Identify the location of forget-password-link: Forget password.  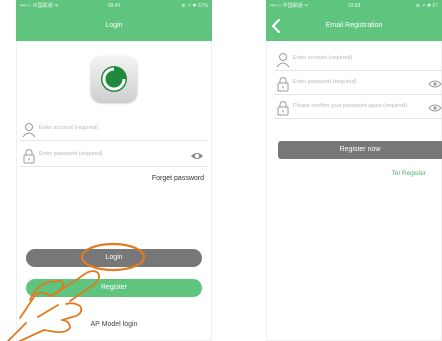
(178, 178).